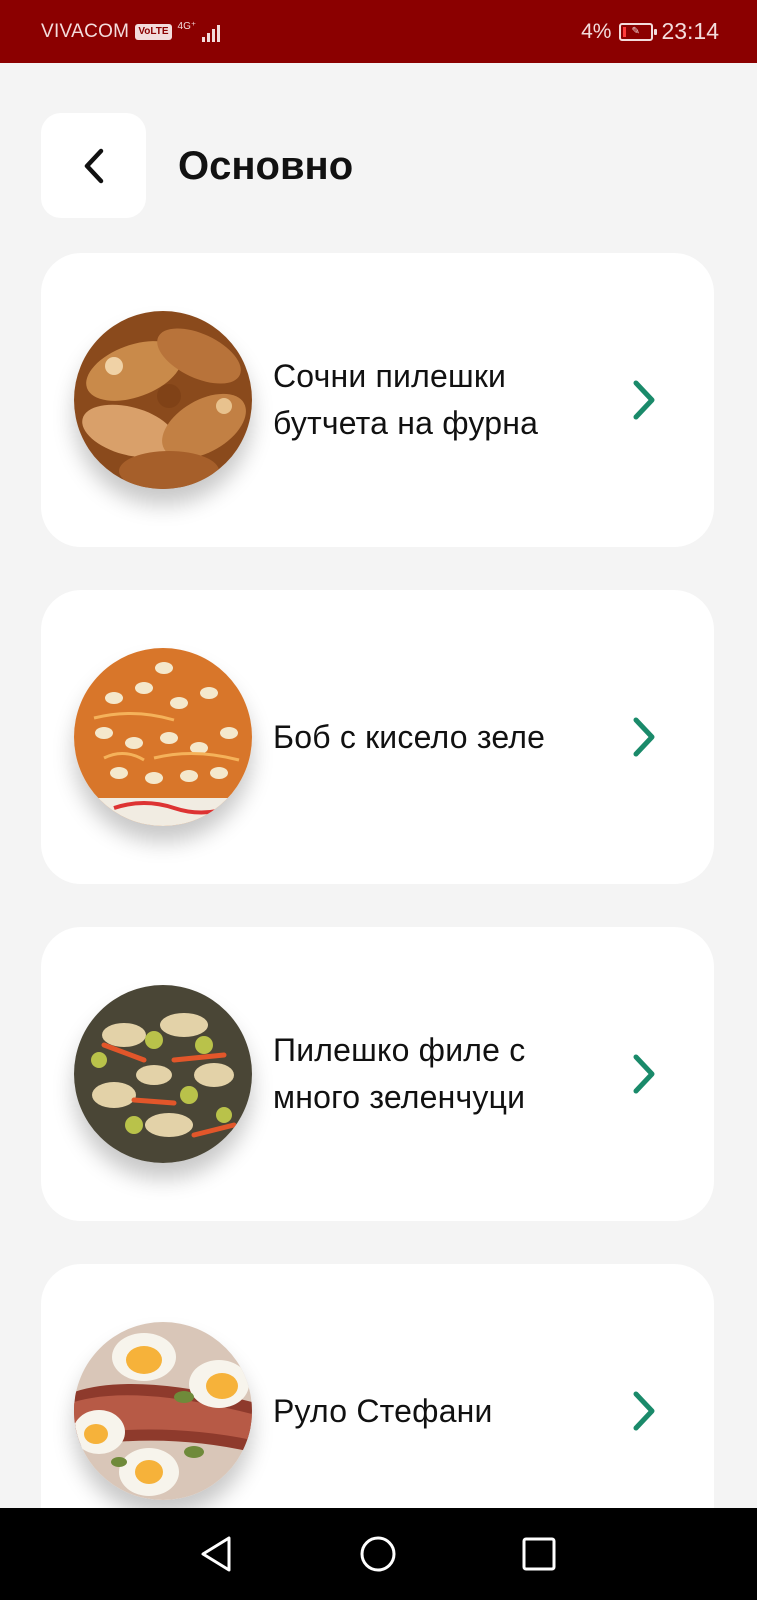  I want to click on triangle-back-icon, so click(217, 1554).